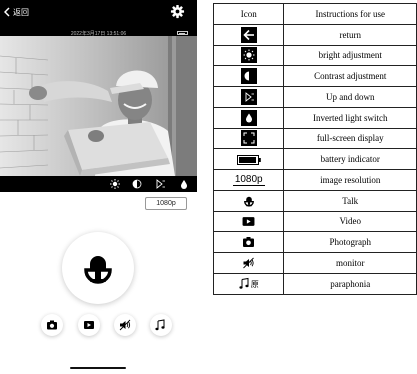 The height and width of the screenshot is (374, 417). I want to click on legend-row: full-screen display, so click(314, 138).